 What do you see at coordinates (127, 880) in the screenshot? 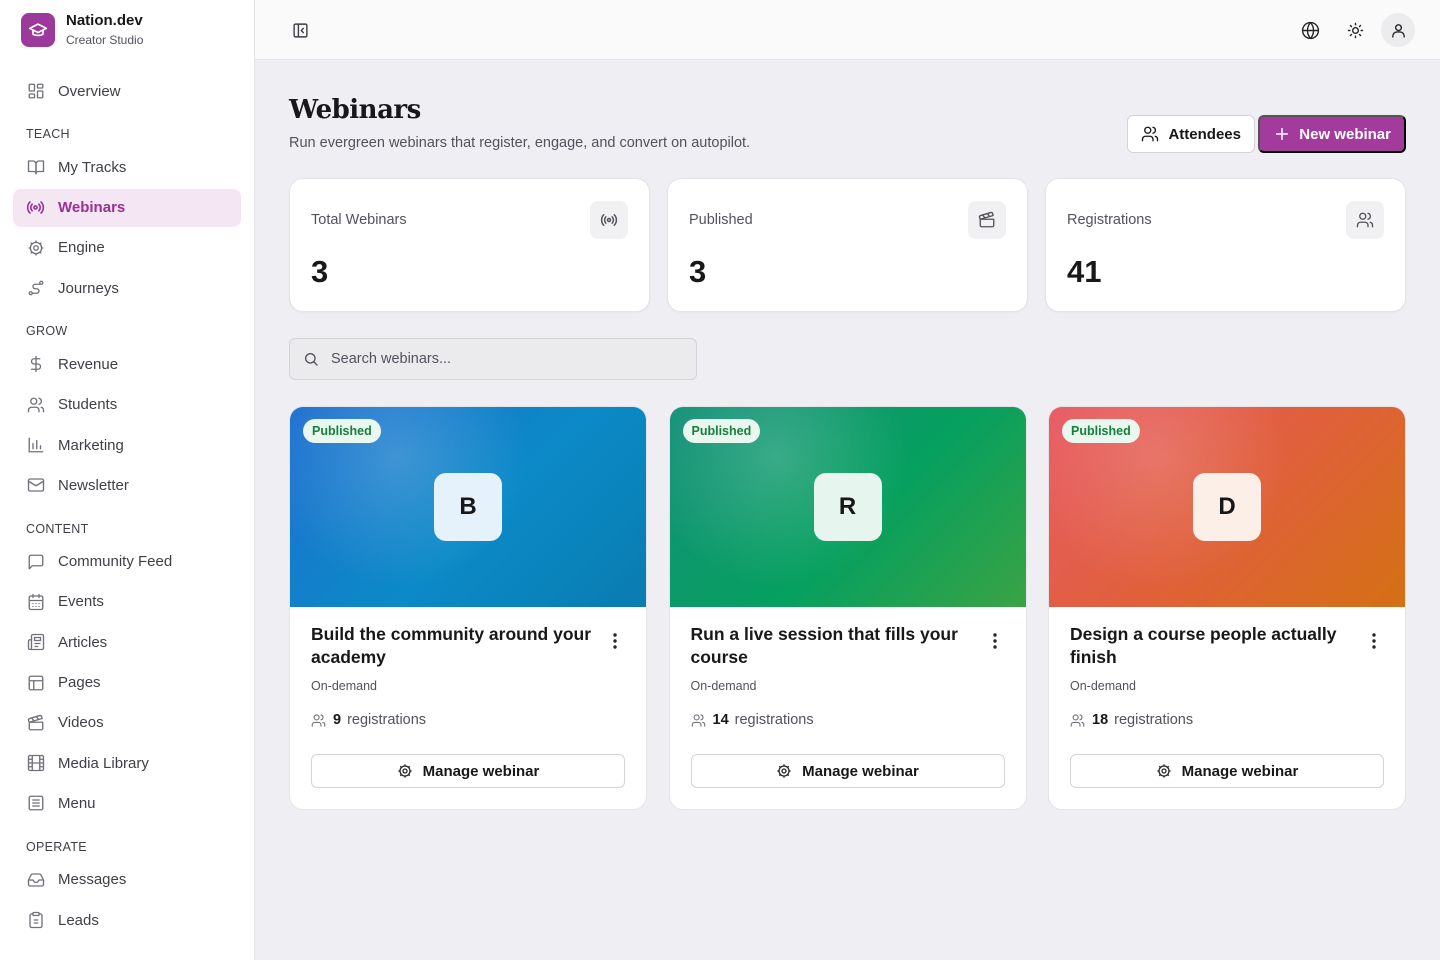
I see `sidebar-item-messages: Messages` at bounding box center [127, 880].